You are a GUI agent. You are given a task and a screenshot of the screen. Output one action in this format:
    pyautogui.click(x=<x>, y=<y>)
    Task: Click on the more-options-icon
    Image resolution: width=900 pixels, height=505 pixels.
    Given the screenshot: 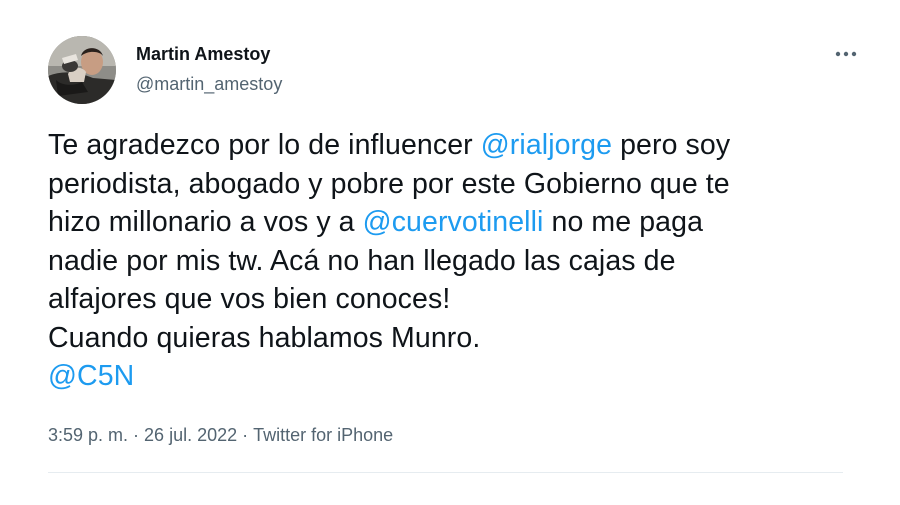 What is the action you would take?
    pyautogui.click(x=846, y=54)
    